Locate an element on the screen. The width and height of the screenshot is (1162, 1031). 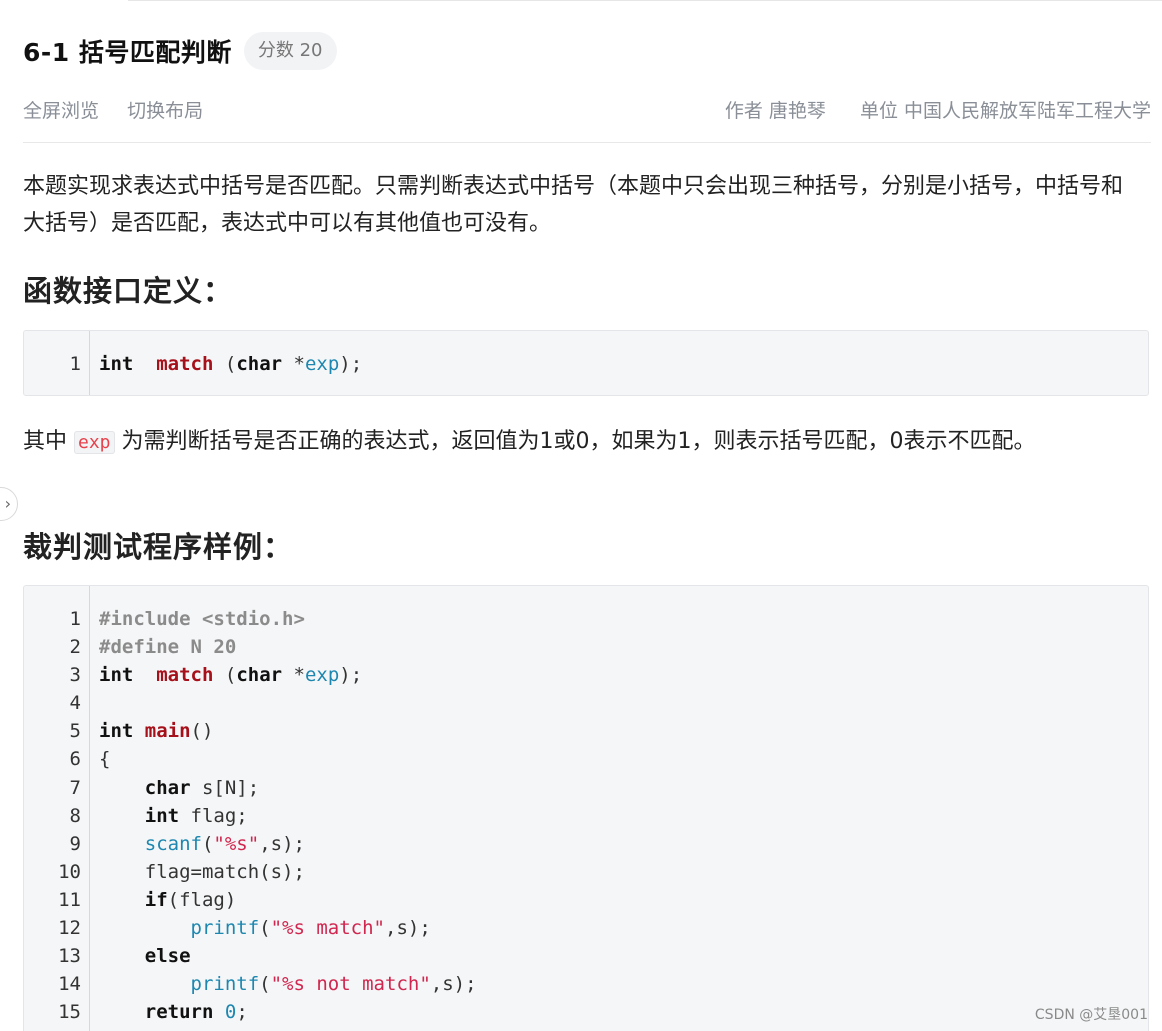
code-line: 3 int match (char *exp); is located at coordinates (586, 675).